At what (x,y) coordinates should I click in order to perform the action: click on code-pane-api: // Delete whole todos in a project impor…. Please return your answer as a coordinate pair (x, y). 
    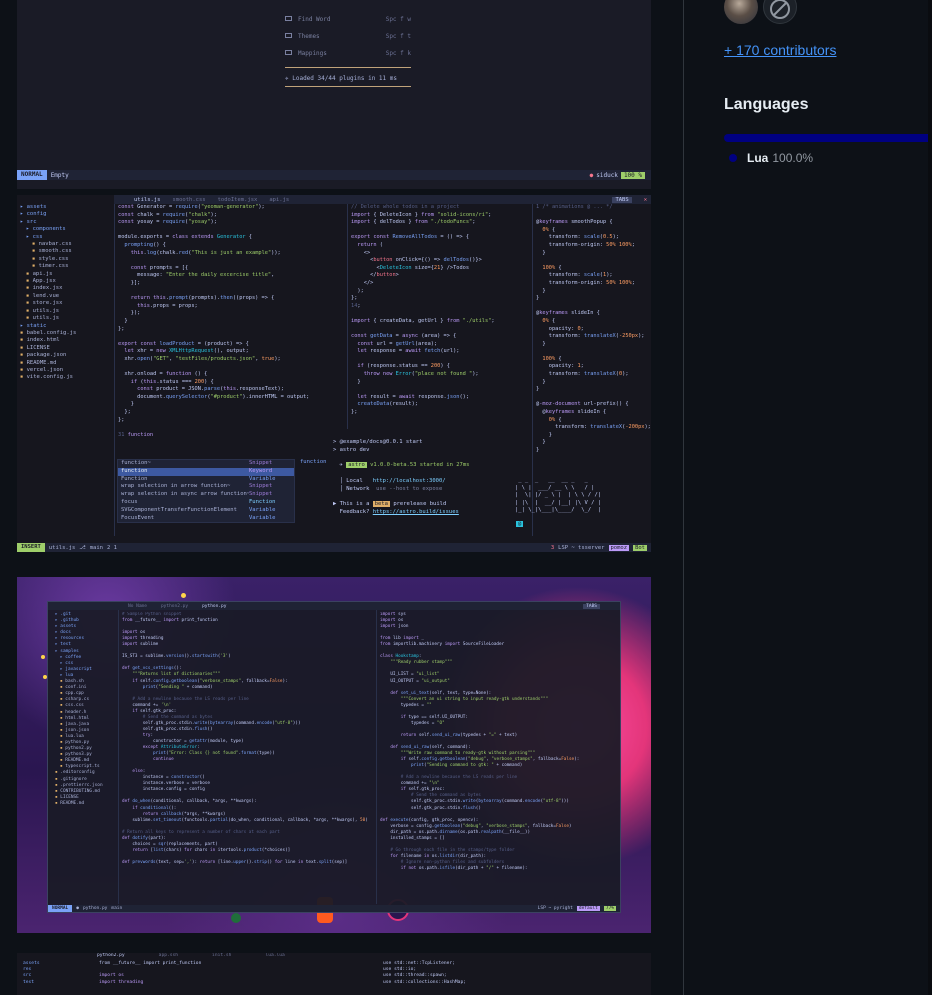
    Looking at the image, I should click on (423, 310).